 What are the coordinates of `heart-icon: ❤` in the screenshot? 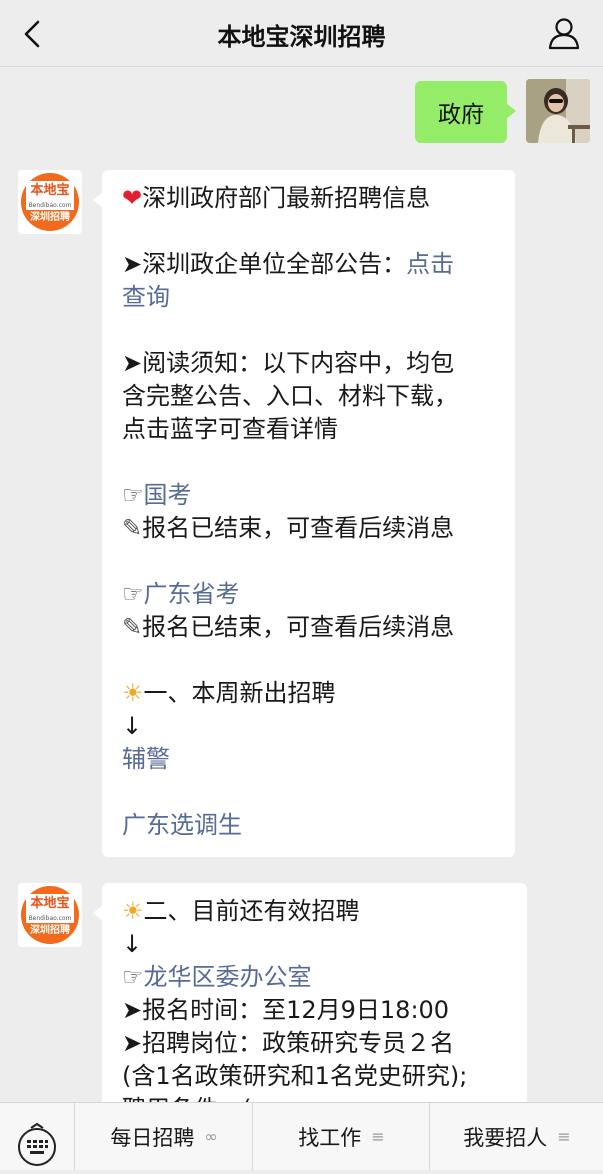 It's located at (132, 198).